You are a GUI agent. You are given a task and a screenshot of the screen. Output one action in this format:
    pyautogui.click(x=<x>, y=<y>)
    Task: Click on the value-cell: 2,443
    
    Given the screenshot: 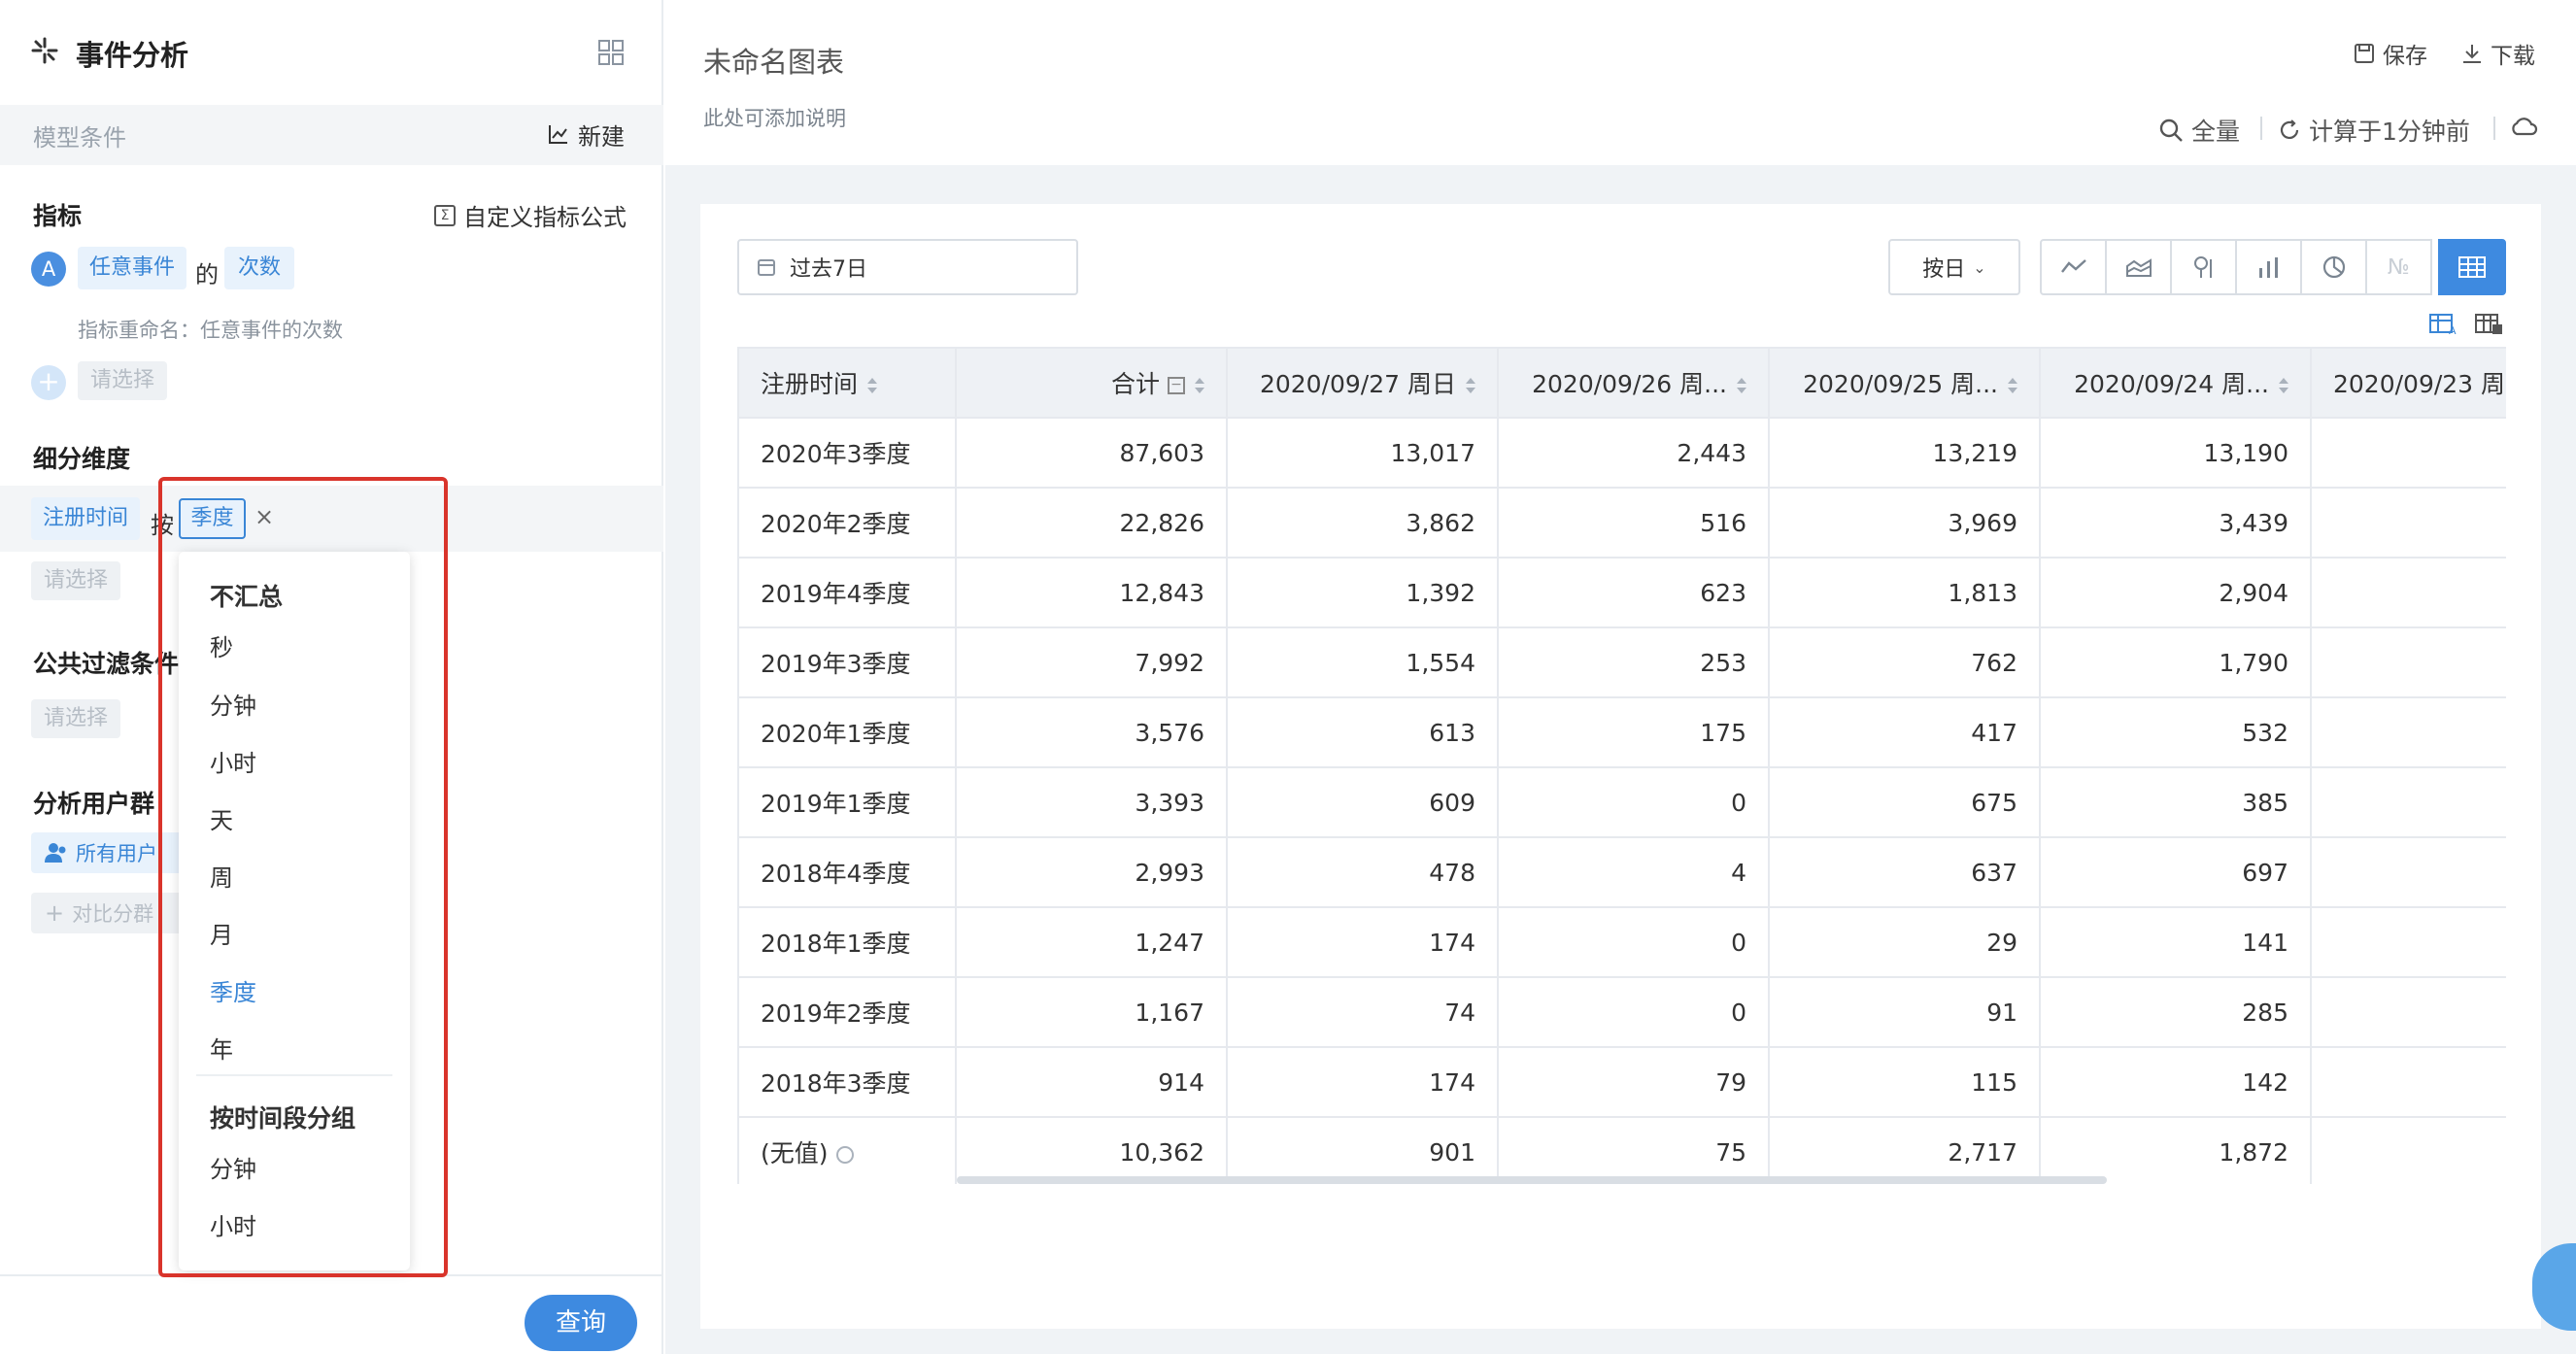 What is the action you would take?
    pyautogui.click(x=1633, y=453)
    